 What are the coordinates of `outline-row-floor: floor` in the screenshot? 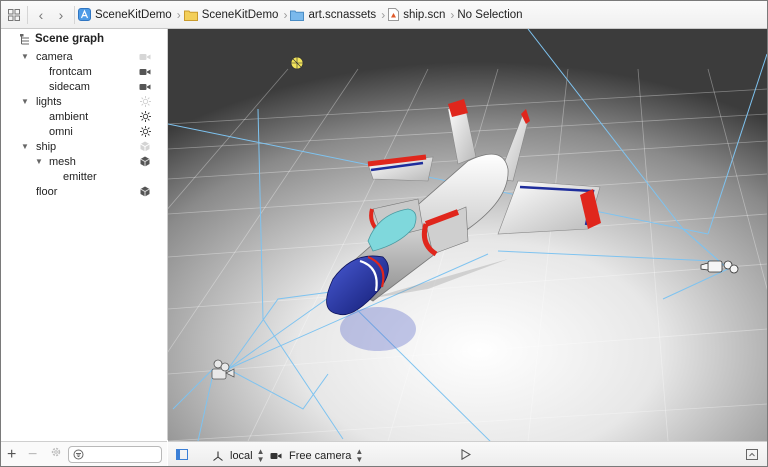 It's located at (84, 191).